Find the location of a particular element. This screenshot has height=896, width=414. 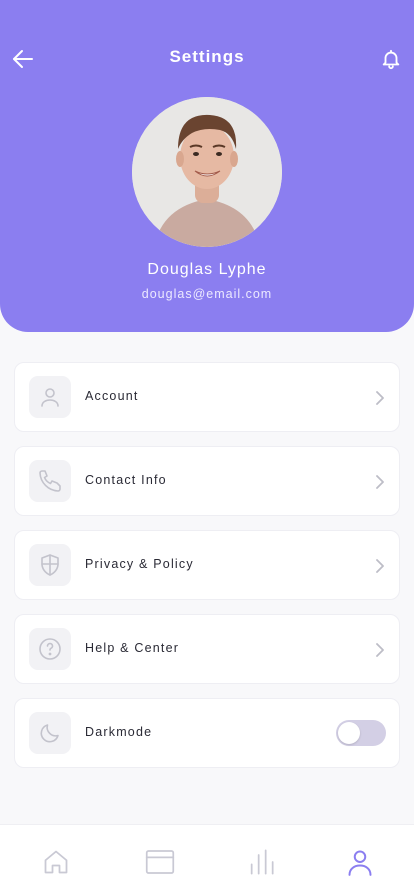

card-icon is located at coordinates (160, 862).